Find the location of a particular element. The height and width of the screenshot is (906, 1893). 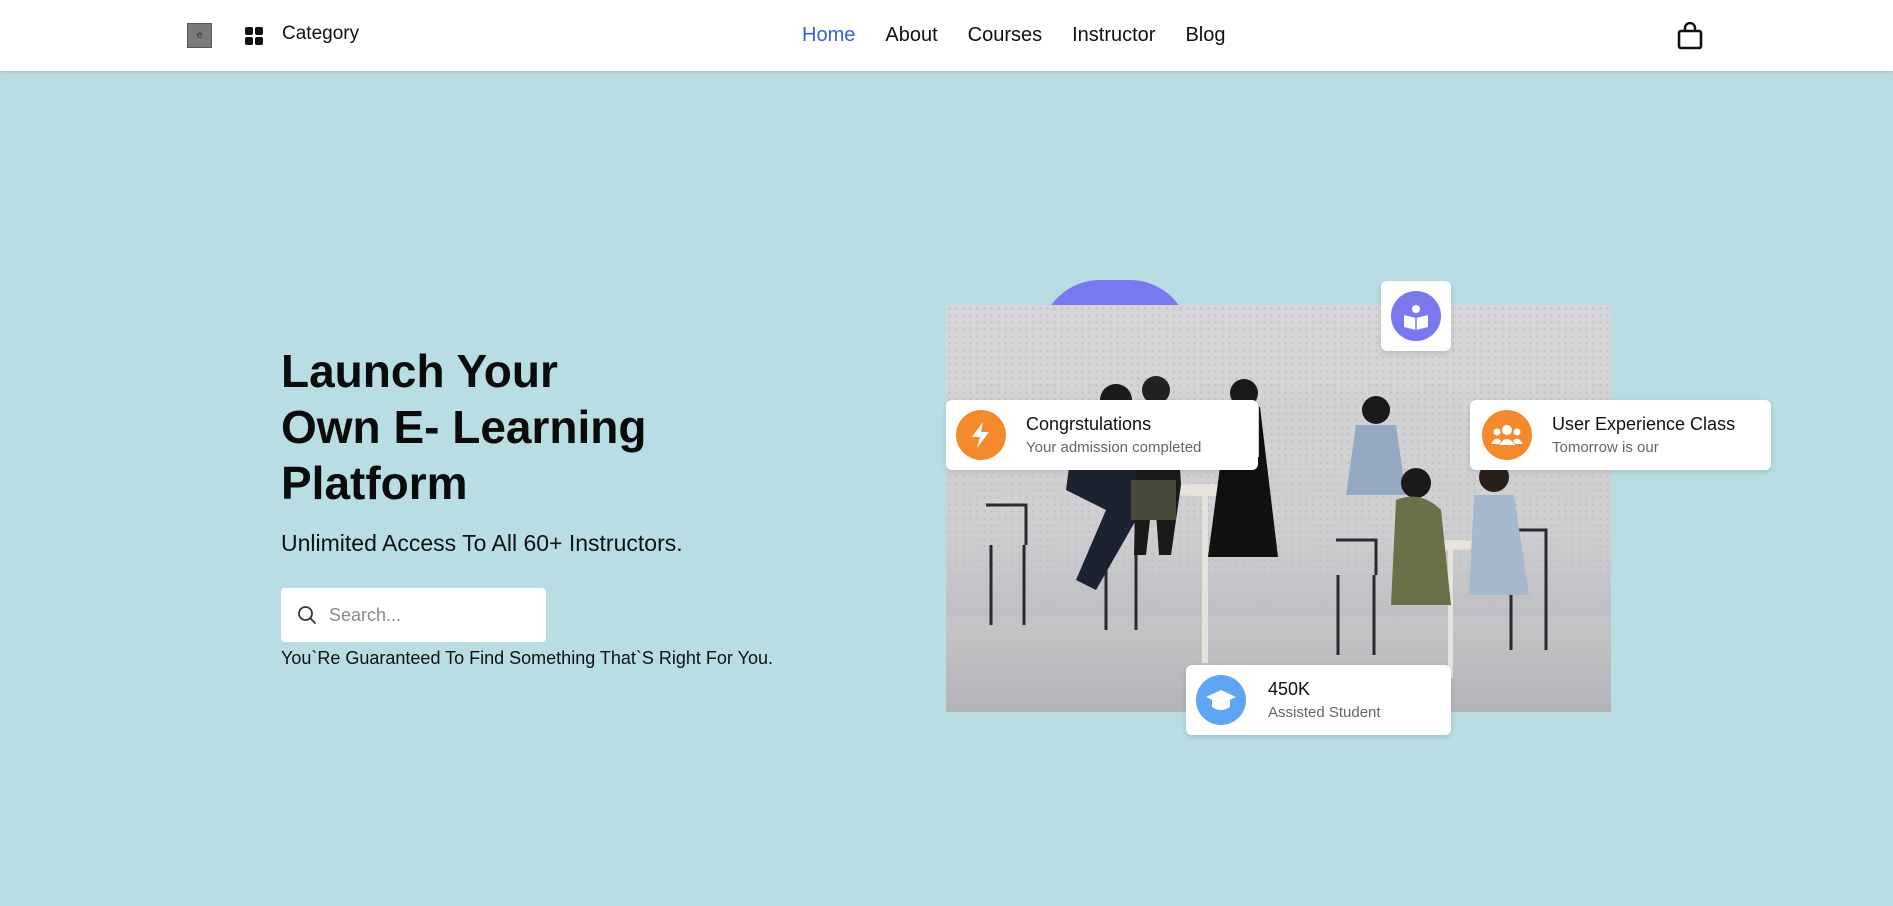

ux-class-subtitle: Tomorrow is our is located at coordinates (1605, 447).